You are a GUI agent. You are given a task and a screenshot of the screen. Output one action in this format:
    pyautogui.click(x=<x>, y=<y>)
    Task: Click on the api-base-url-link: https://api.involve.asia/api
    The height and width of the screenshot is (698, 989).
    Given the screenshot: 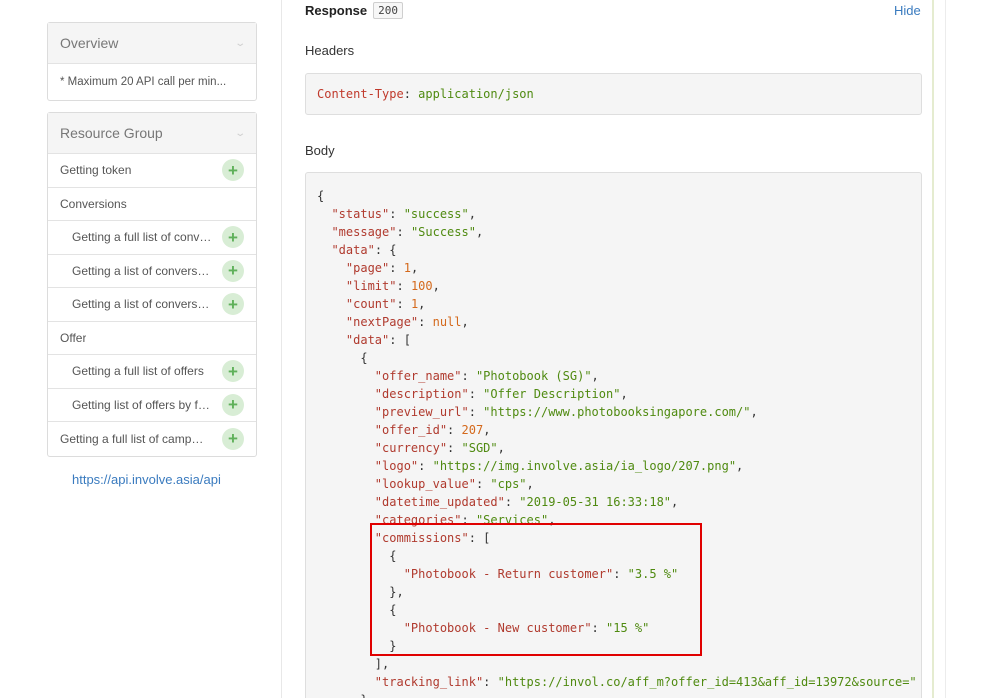 What is the action you would take?
    pyautogui.click(x=146, y=479)
    